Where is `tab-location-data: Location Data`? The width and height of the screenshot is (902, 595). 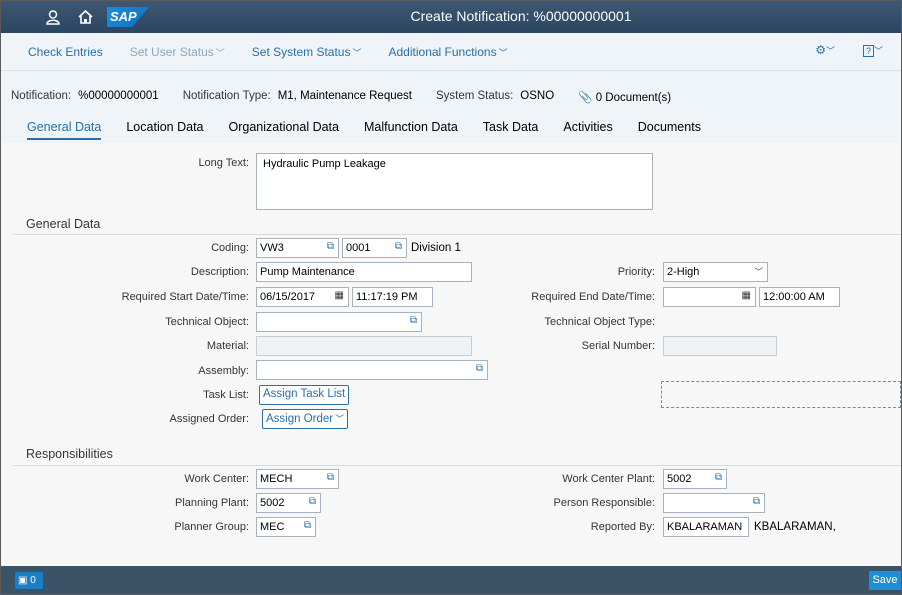
tab-location-data: Location Data is located at coordinates (164, 130).